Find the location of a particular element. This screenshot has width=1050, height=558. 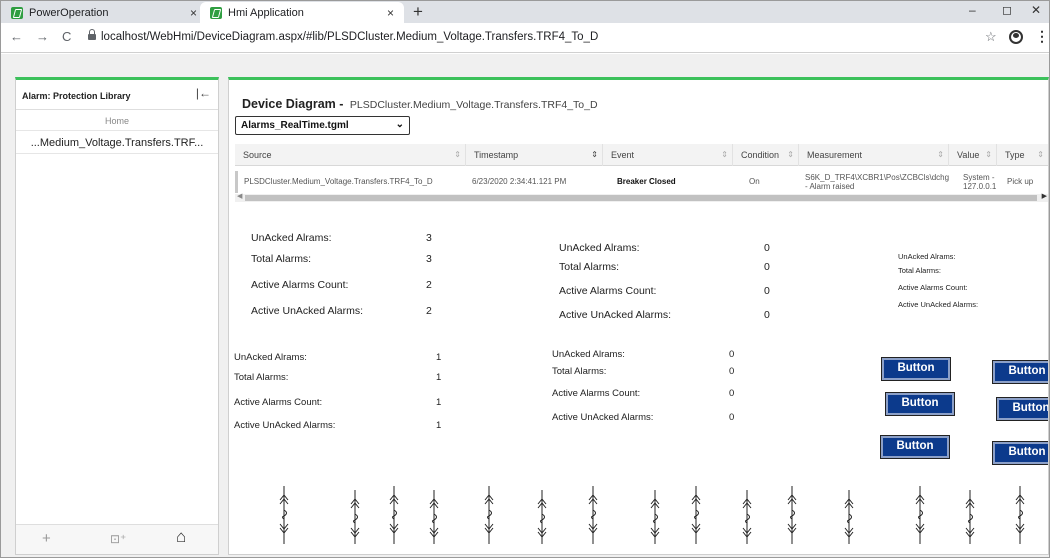

active-value: 0 is located at coordinates (732, 393).